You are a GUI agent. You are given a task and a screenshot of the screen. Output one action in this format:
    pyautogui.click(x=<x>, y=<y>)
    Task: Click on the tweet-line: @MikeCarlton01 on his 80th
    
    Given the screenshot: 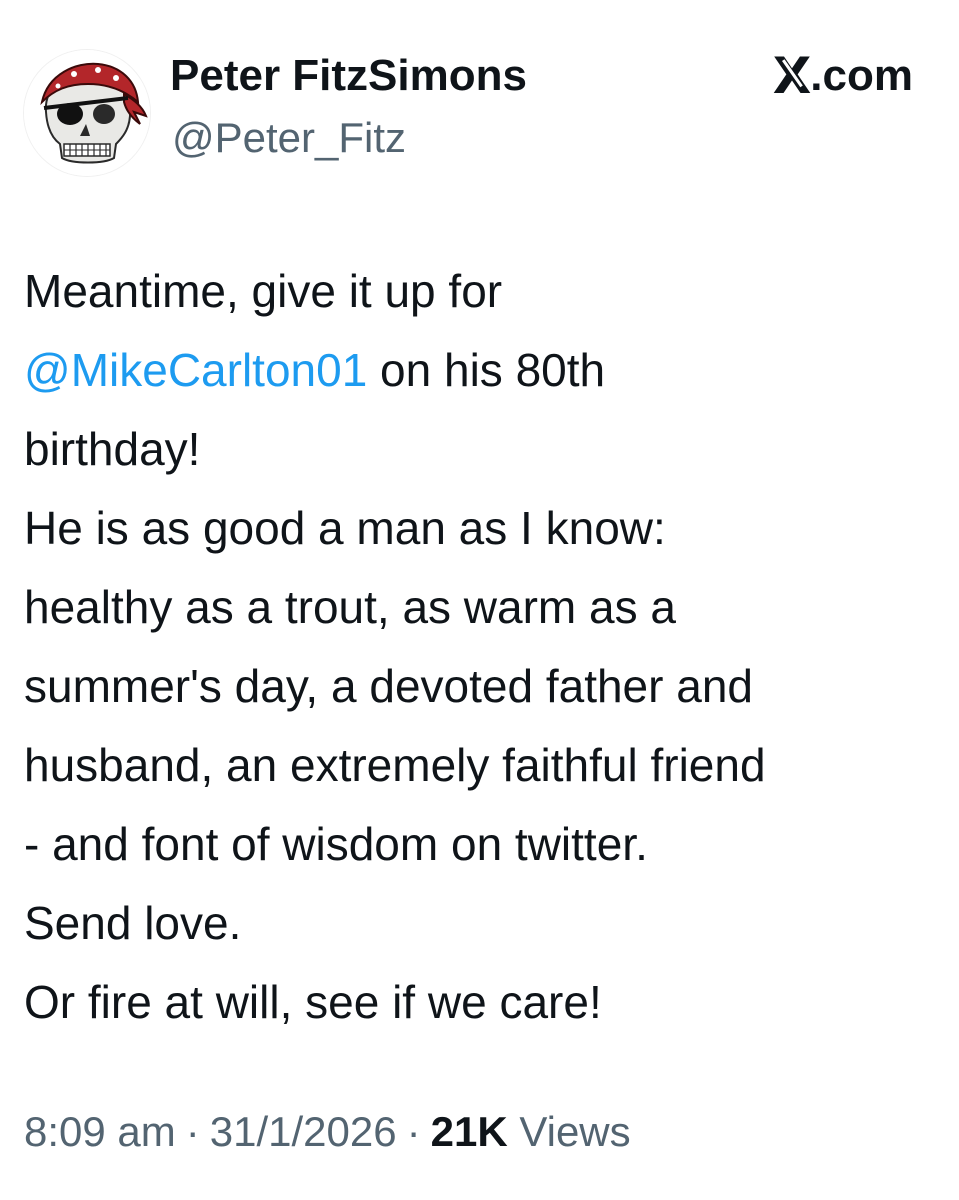 What is the action you would take?
    pyautogui.click(x=479, y=370)
    